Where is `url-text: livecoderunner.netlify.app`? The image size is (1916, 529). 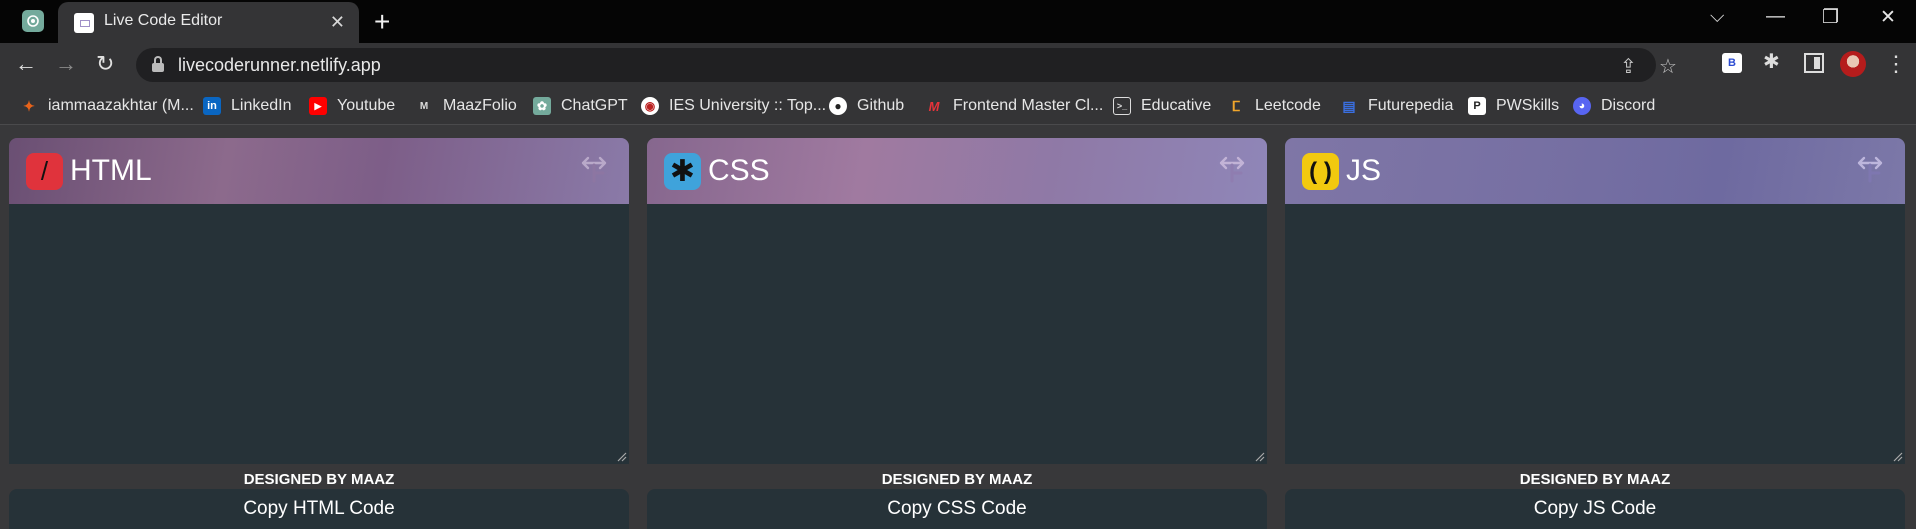 url-text: livecoderunner.netlify.app is located at coordinates (279, 65).